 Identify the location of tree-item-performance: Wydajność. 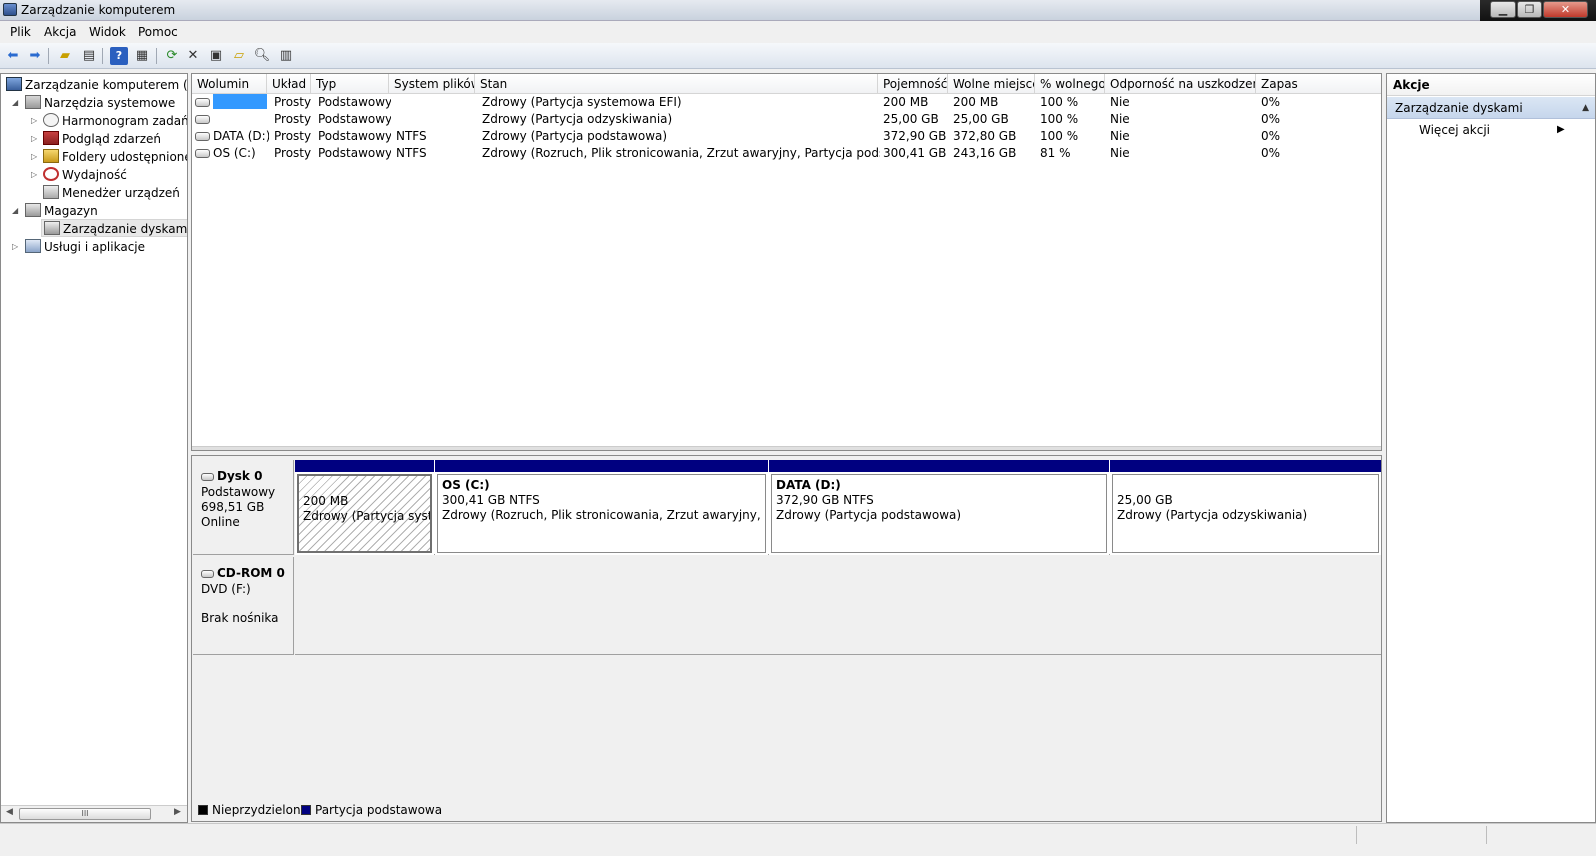
(85, 175).